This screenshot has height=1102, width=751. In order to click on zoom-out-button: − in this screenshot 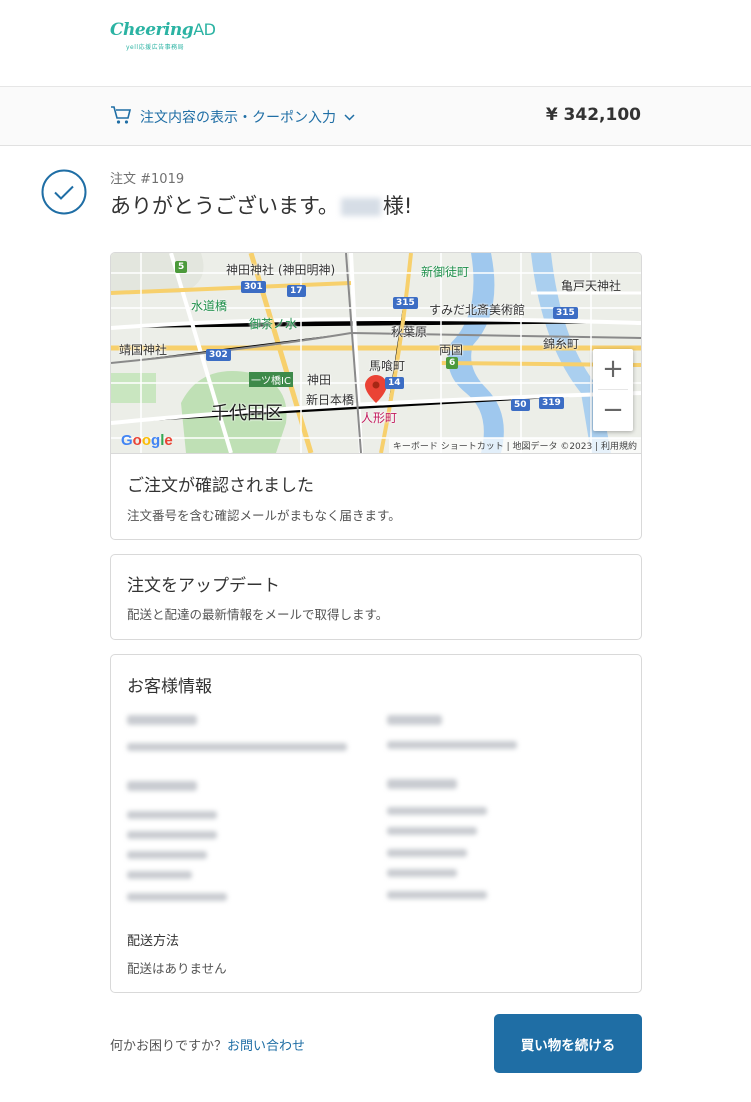, I will do `click(613, 410)`.